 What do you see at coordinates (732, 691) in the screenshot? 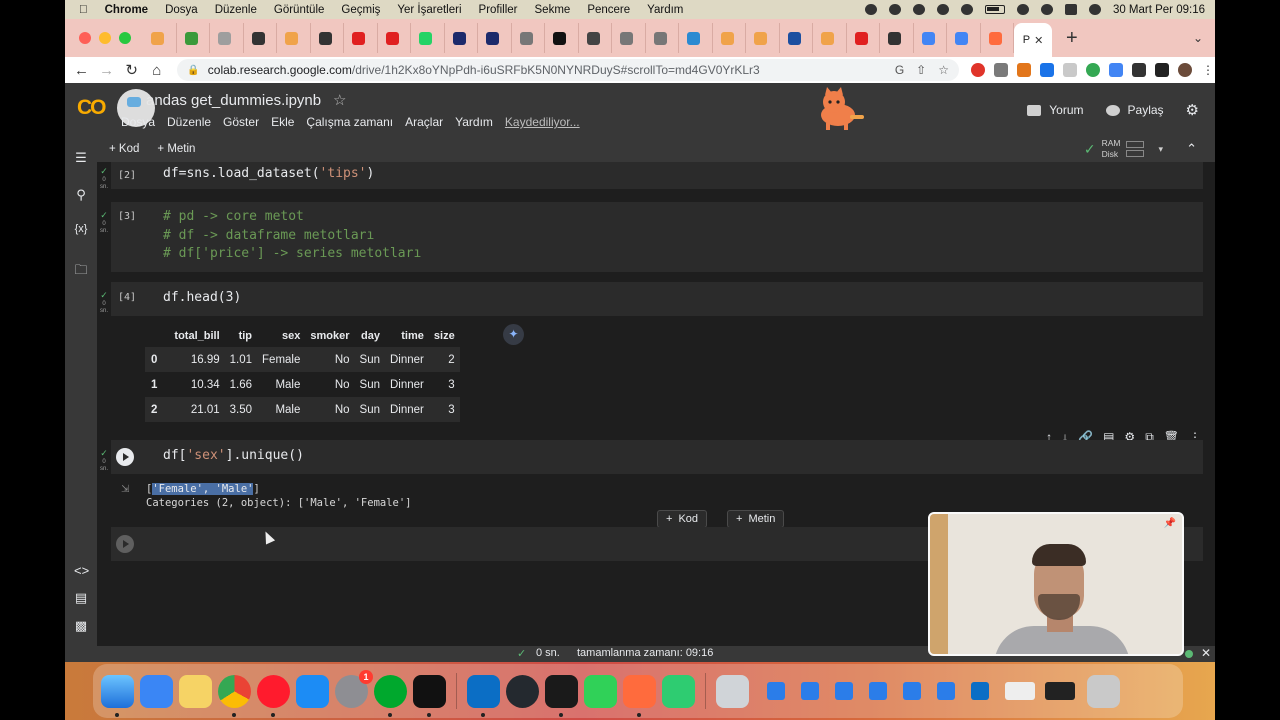
I see `preview-app-icon` at bounding box center [732, 691].